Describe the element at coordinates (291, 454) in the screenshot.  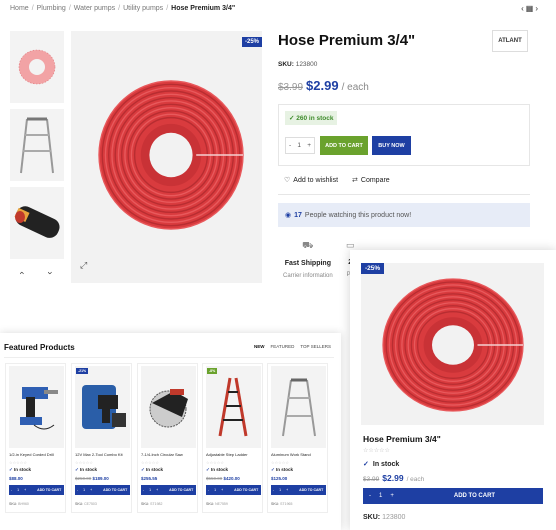
I see `product-card-name: Aluminum Work Stand` at that location.